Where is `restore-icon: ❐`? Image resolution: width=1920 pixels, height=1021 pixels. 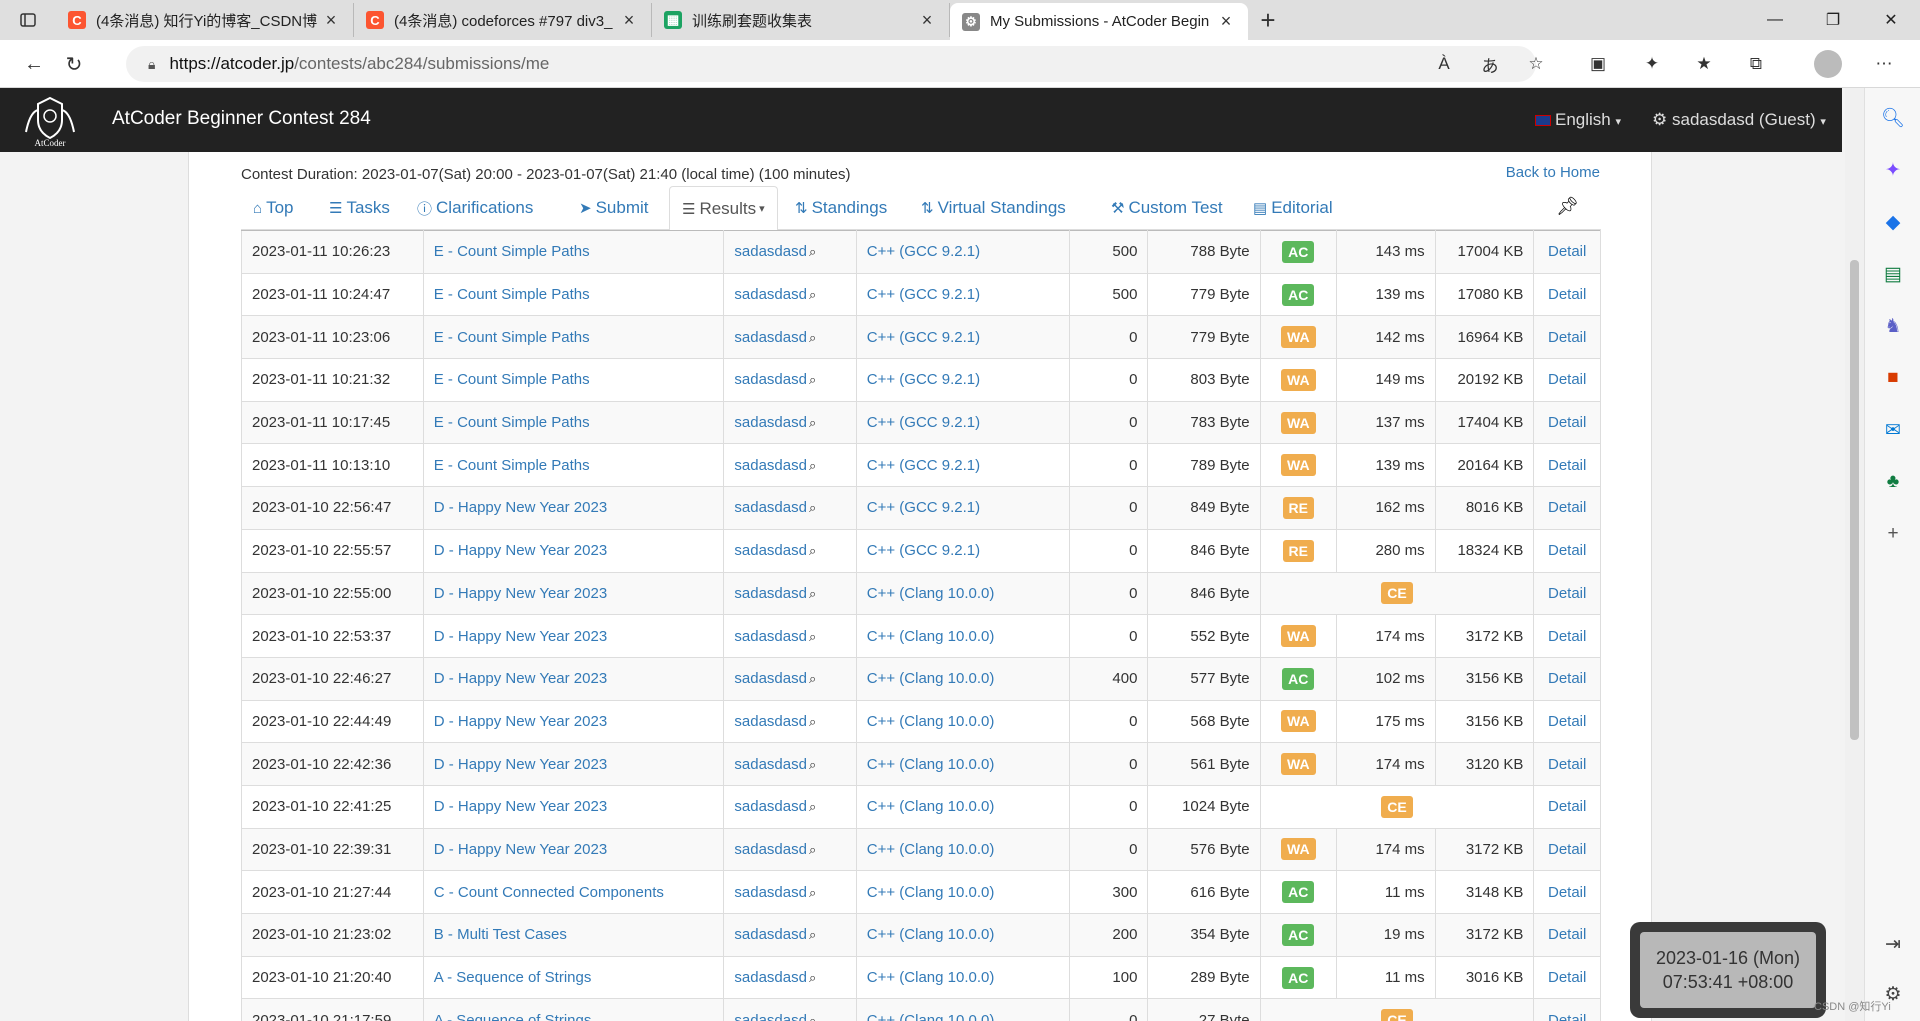 restore-icon: ❐ is located at coordinates (1833, 20).